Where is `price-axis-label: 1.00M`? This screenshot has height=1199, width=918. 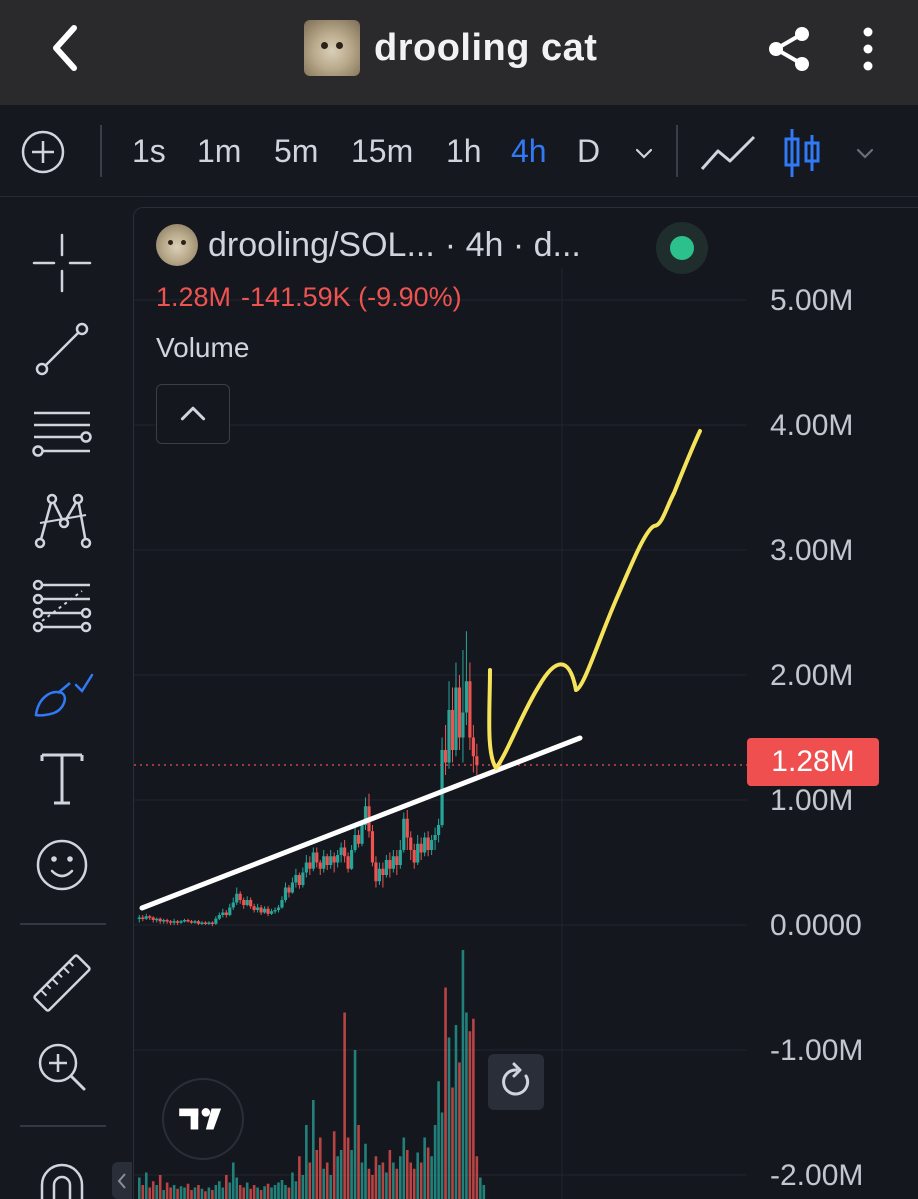 price-axis-label: 1.00M is located at coordinates (812, 800).